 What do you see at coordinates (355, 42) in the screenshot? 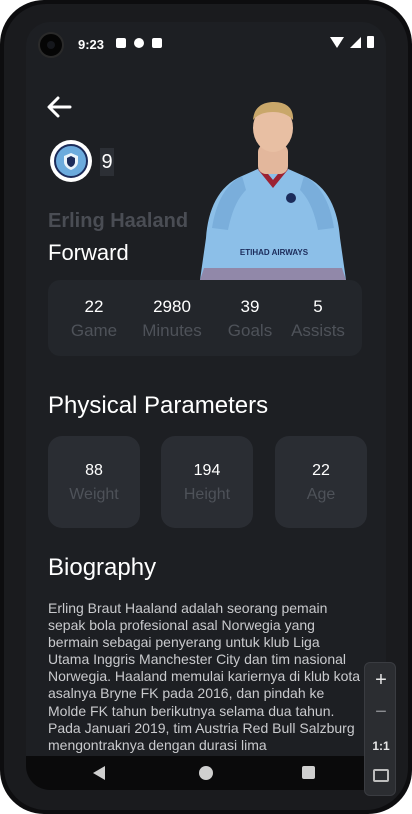
I see `cell-signal-icon` at bounding box center [355, 42].